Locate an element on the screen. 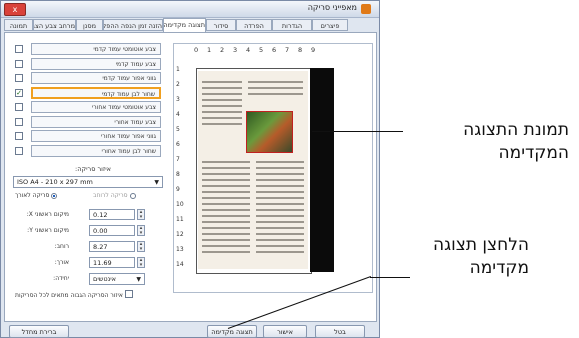 The image size is (579, 338). radio-dot is located at coordinates (132, 195).